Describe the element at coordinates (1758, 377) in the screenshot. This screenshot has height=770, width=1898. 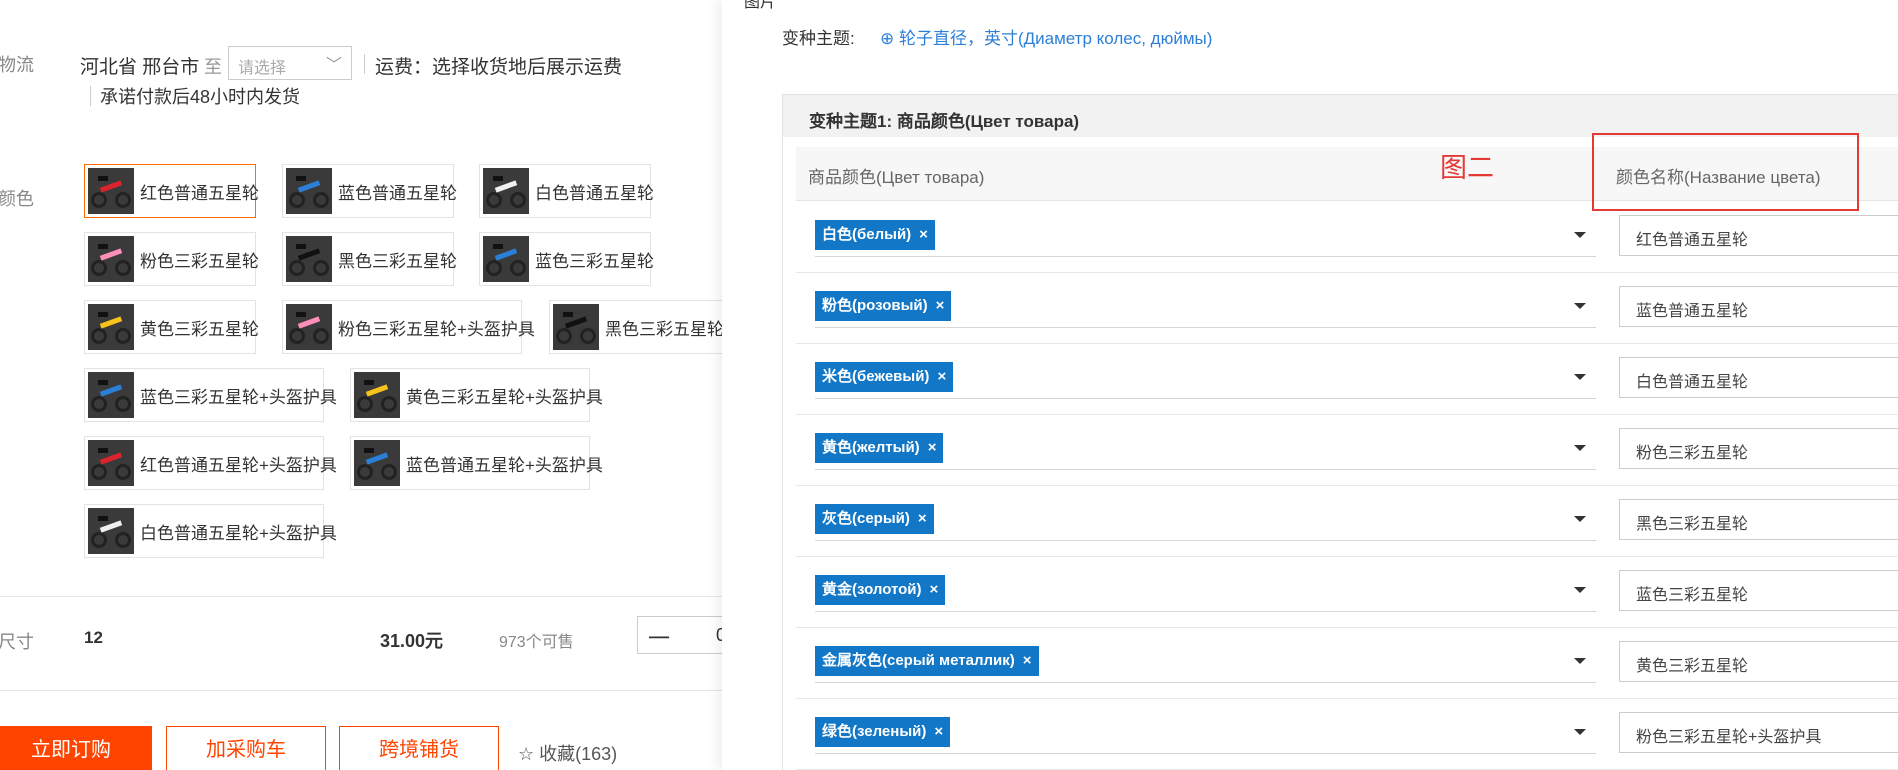
I see `color-name-input: 白色普通五星轮` at that location.